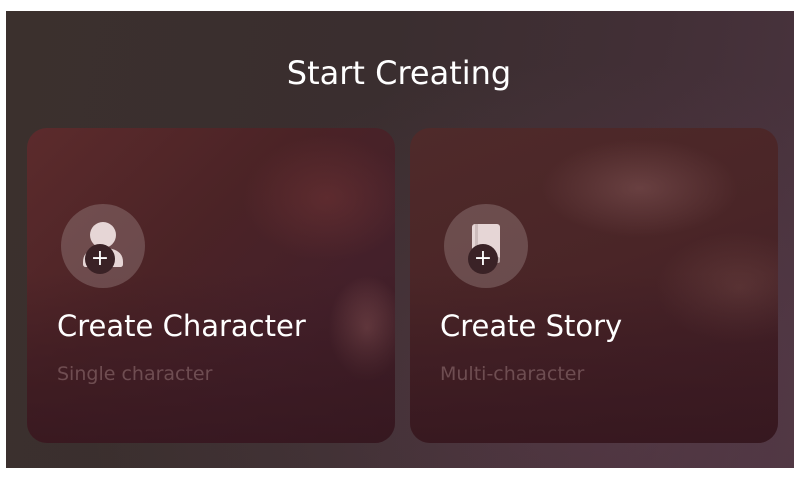 This screenshot has width=798, height=479. I want to click on create-character-title: Create Character, so click(181, 326).